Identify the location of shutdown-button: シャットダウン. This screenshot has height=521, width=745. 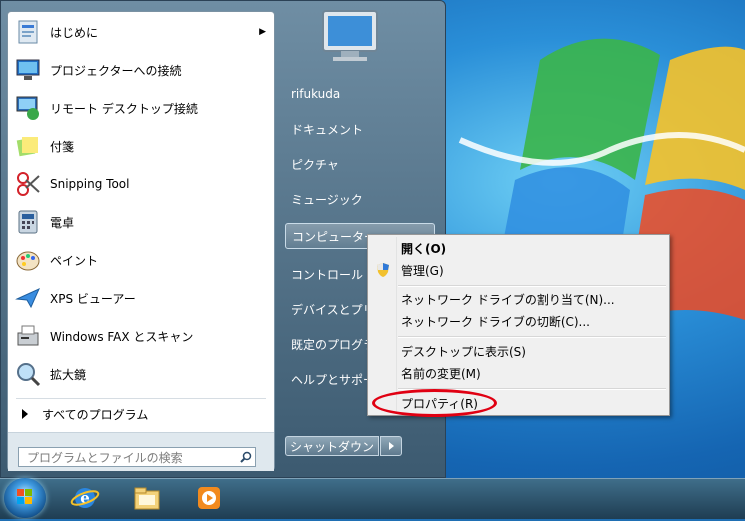
(332, 446).